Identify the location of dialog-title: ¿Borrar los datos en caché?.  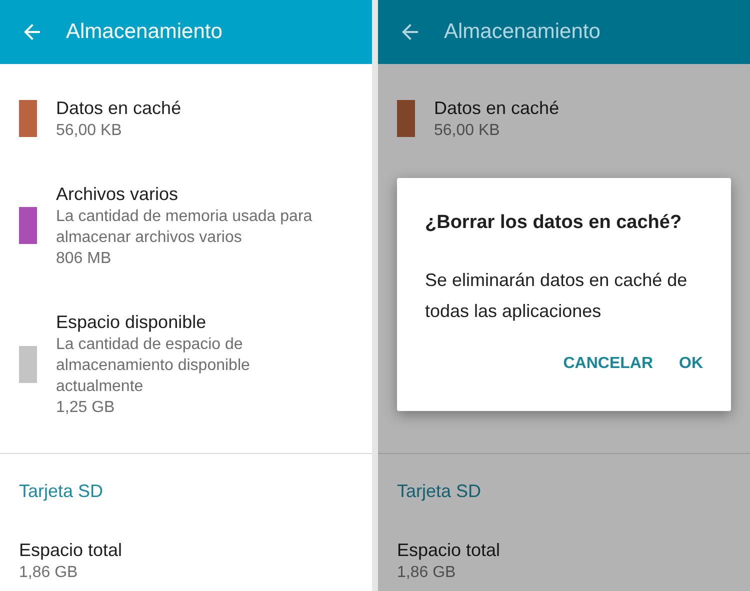
(554, 223).